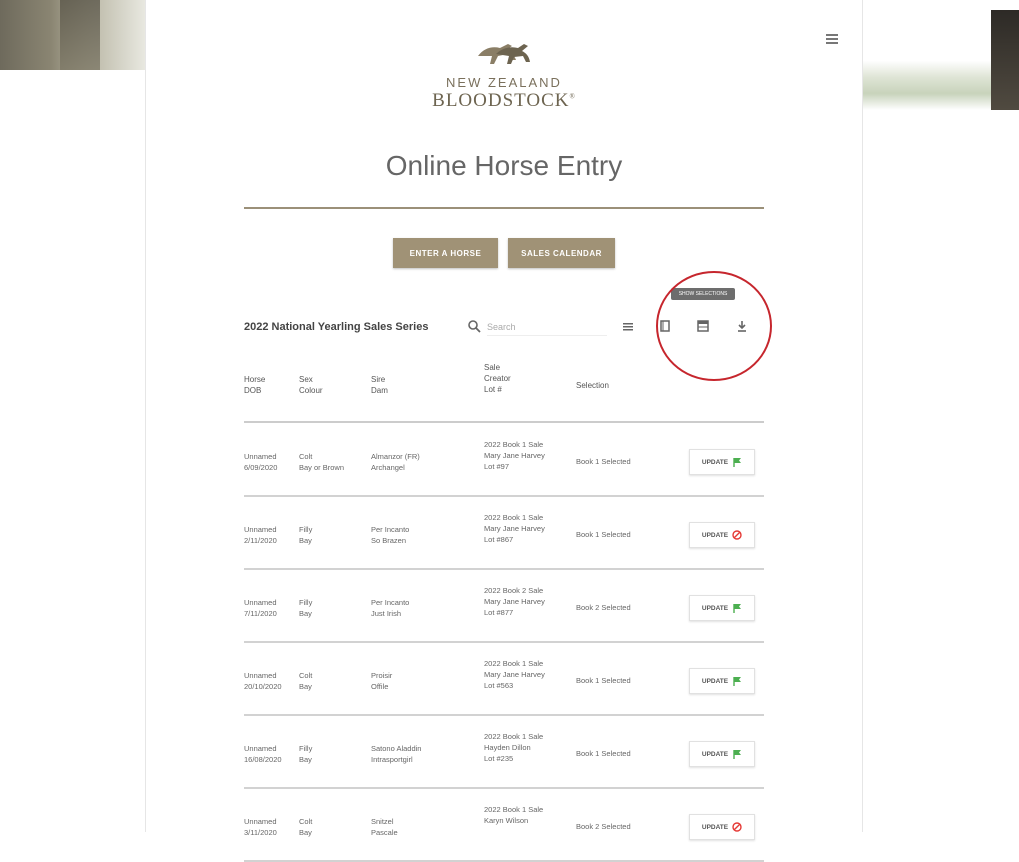 Image resolution: width=1019 pixels, height=862 pixels. Describe the element at coordinates (260, 827) in the screenshot. I see `horse-cell: Unnamed 3/11/2020` at that location.